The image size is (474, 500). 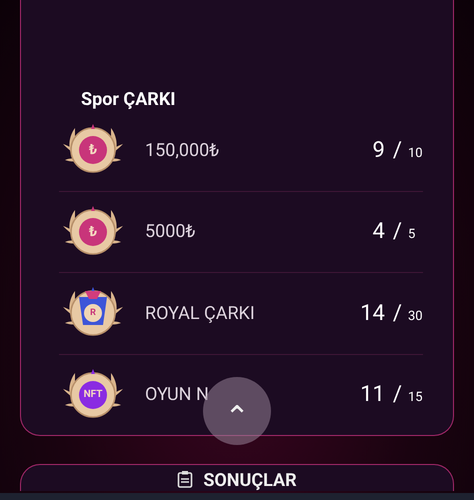 I want to click on prize-count: 9 / 10, so click(x=397, y=150).